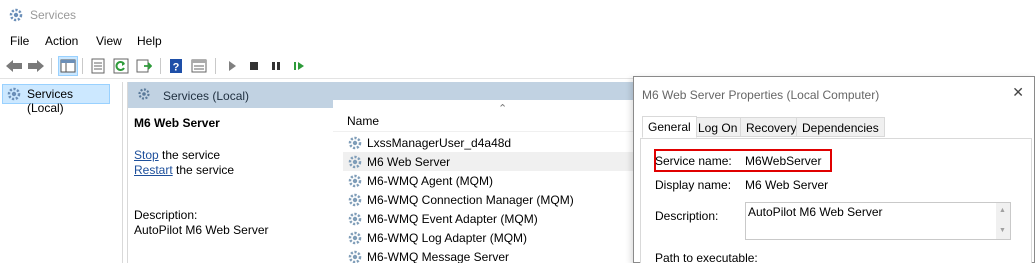 This screenshot has width=1035, height=263. I want to click on service-name: M6-WMQ Event Adapter (MQM), so click(452, 219).